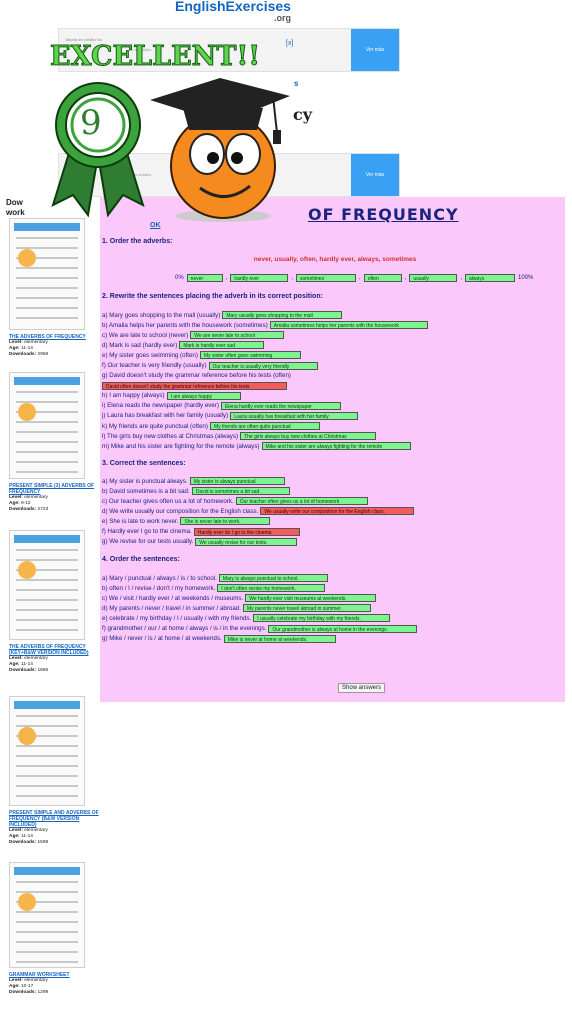 The image size is (572, 1024). Describe the element at coordinates (148, 542) in the screenshot. I see `question-text: g) We revise for our tests usually.` at that location.